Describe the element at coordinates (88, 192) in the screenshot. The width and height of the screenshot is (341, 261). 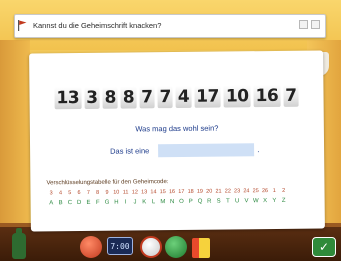
I see `cipher-number: 7` at that location.